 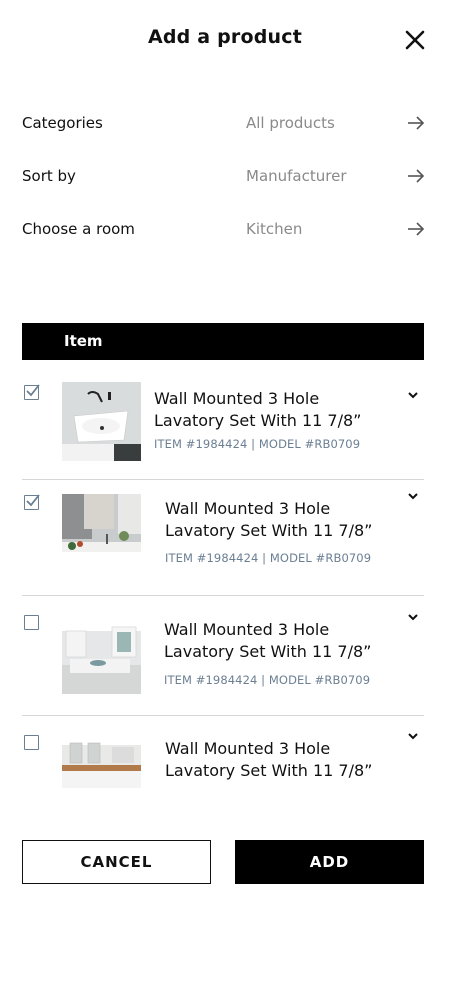 I want to click on filter-label: Categories, so click(x=62, y=123).